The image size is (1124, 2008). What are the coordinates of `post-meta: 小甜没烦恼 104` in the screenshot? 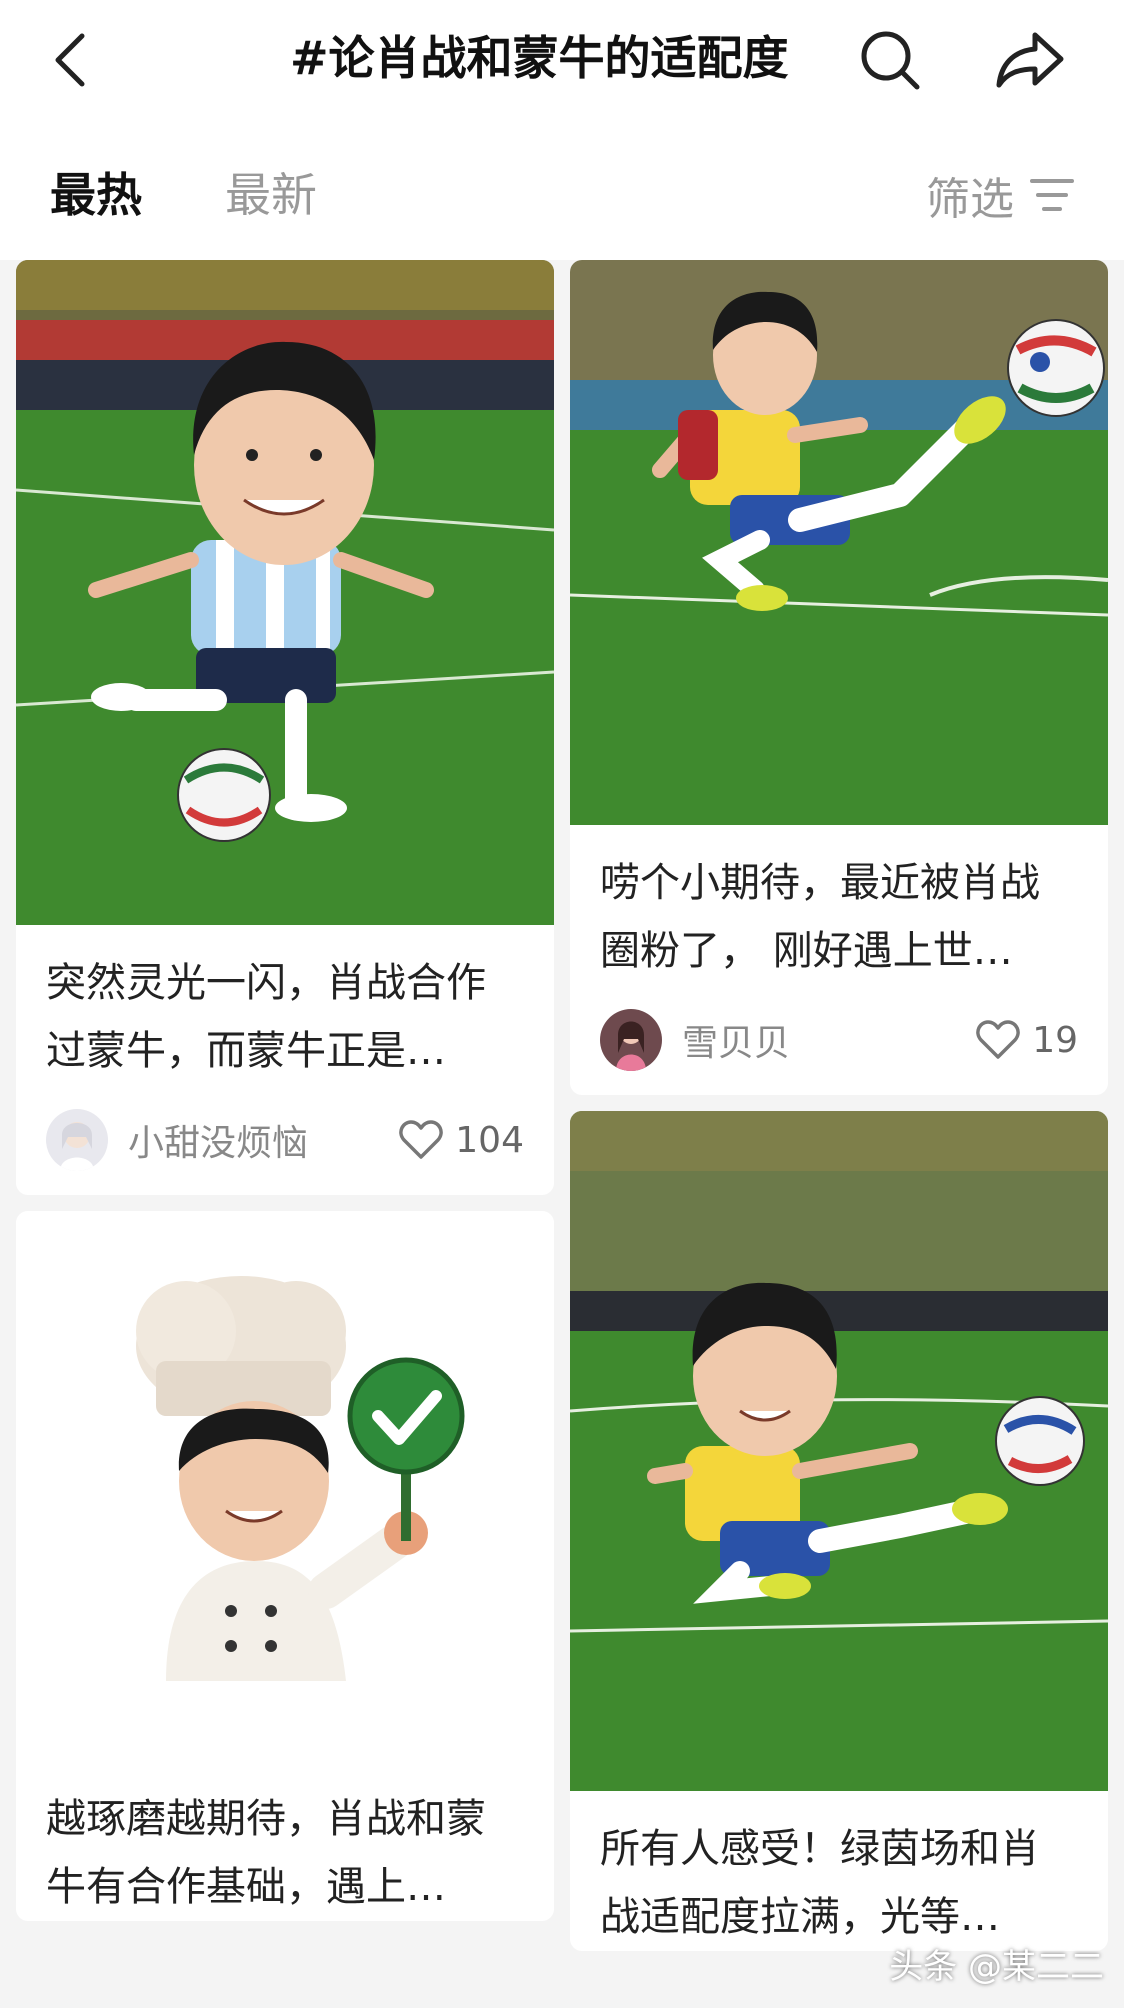 It's located at (285, 1140).